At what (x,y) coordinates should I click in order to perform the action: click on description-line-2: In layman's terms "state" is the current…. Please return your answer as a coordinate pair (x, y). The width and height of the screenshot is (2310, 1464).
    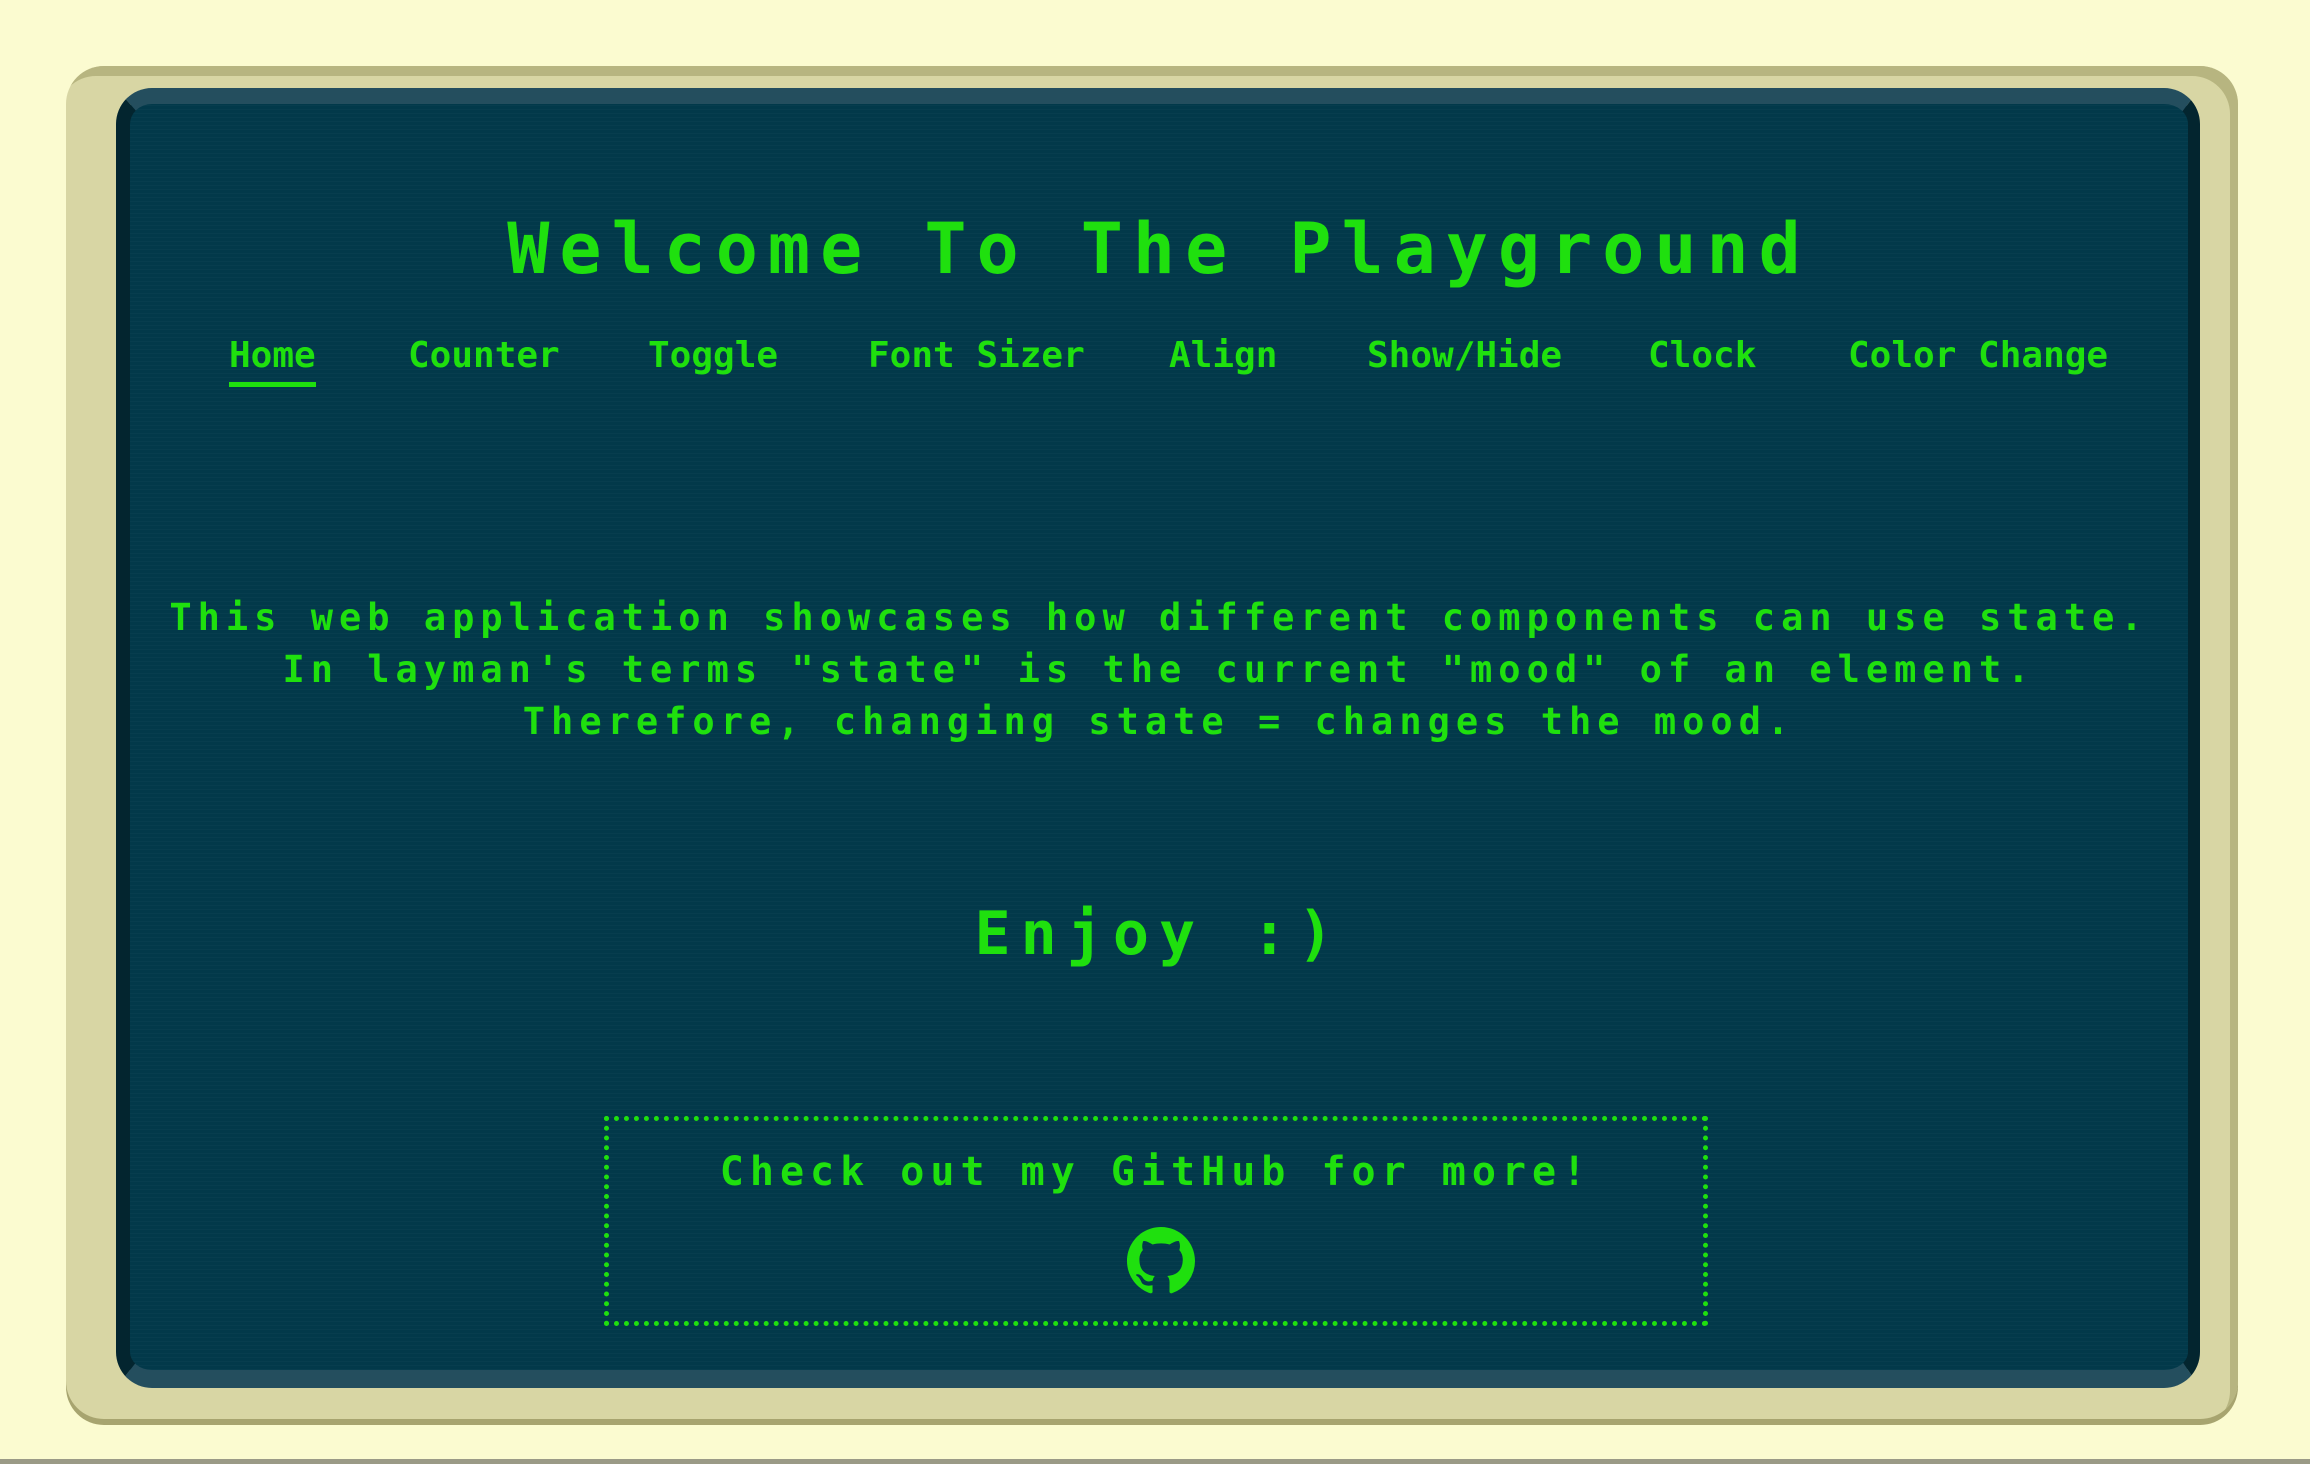
    Looking at the image, I should click on (1159, 669).